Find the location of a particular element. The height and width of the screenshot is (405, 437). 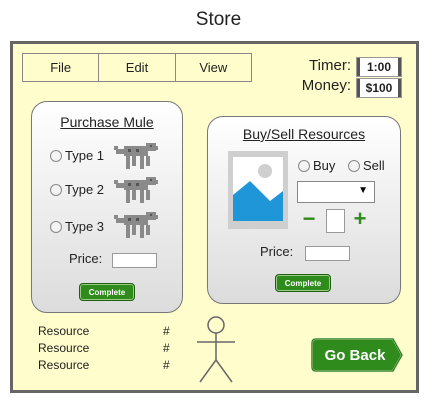

menu-edit: Edit is located at coordinates (137, 67).